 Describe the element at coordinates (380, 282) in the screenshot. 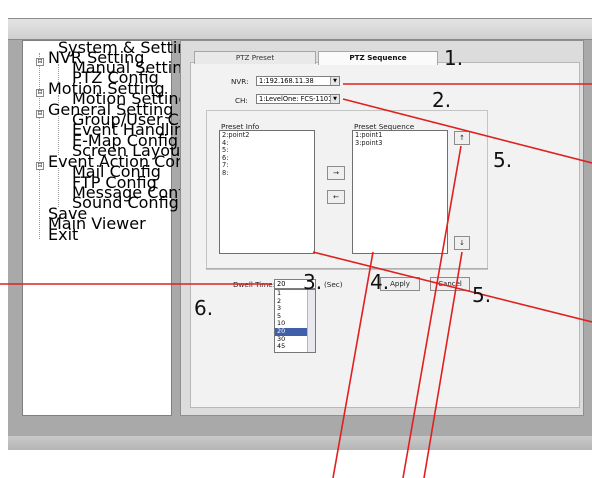

I see `callout-number: 4.` at that location.